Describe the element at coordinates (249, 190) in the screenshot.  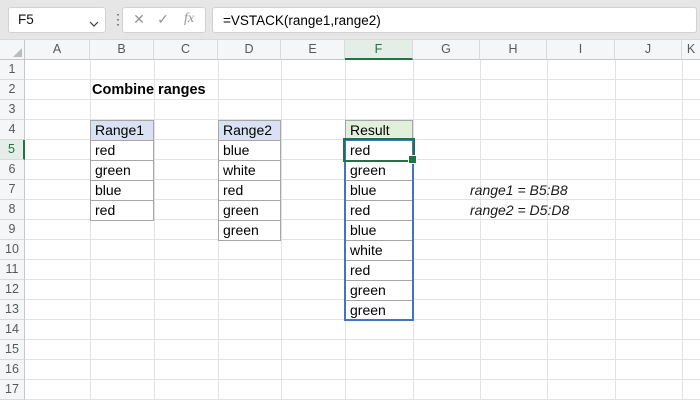
I see `cell-D7: red` at that location.